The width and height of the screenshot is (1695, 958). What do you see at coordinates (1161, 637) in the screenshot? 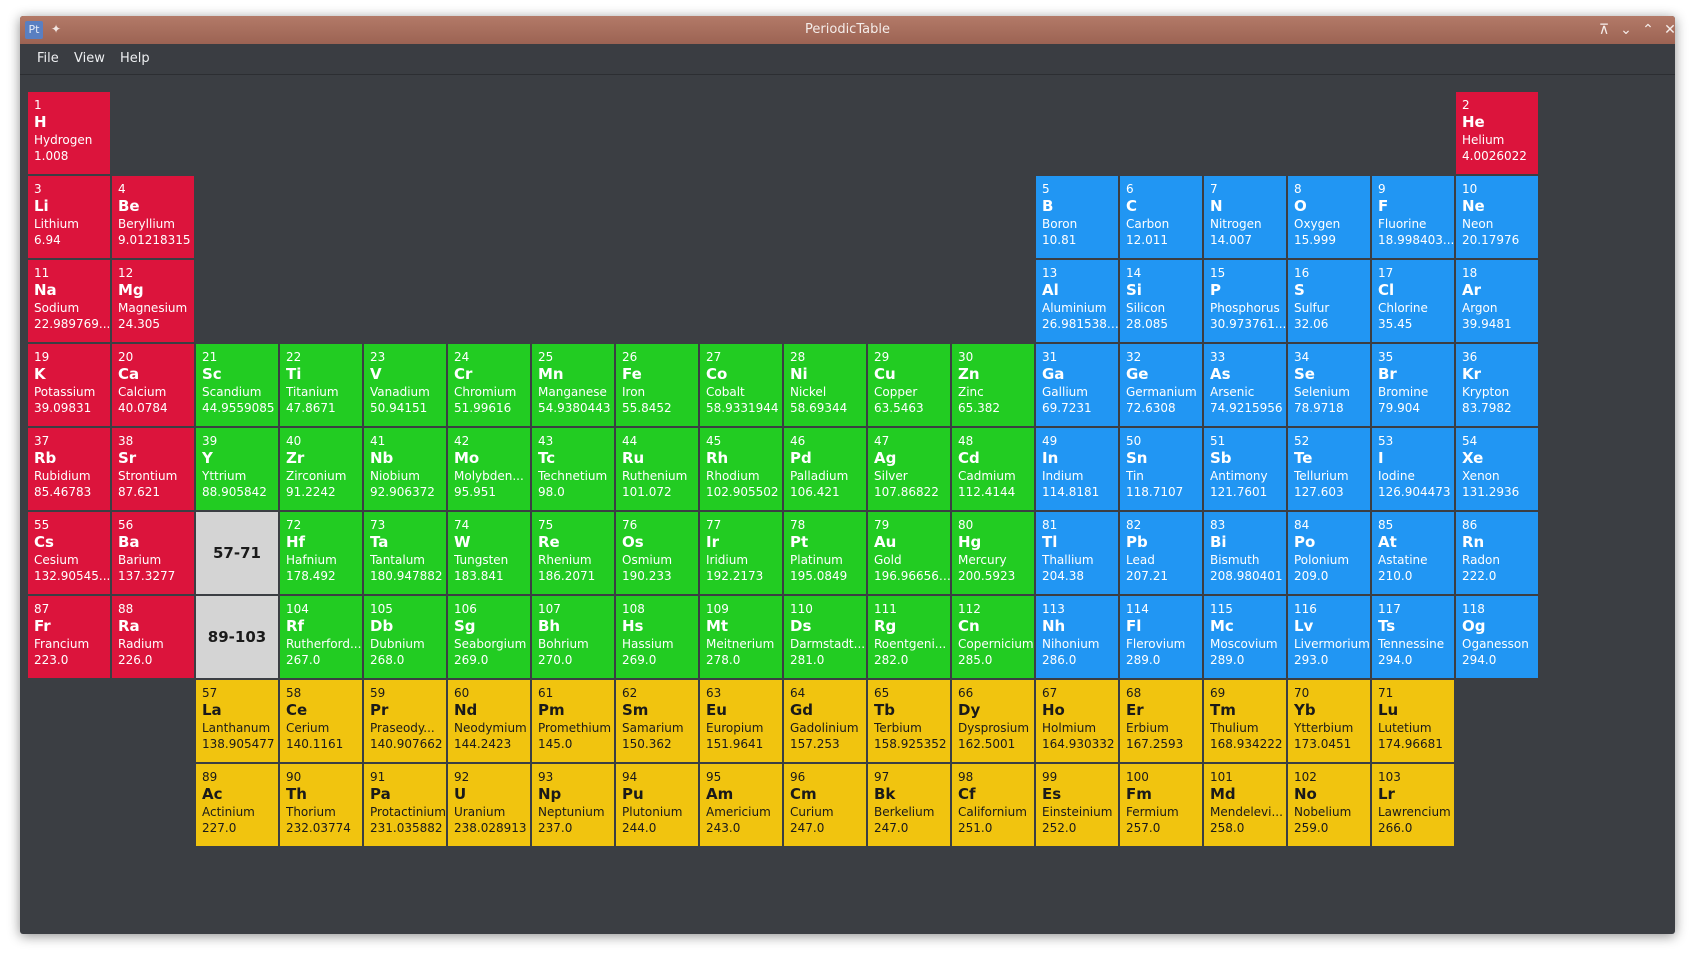
I see `element-cell-fl: 114 Fl Flerovium 289.0` at bounding box center [1161, 637].